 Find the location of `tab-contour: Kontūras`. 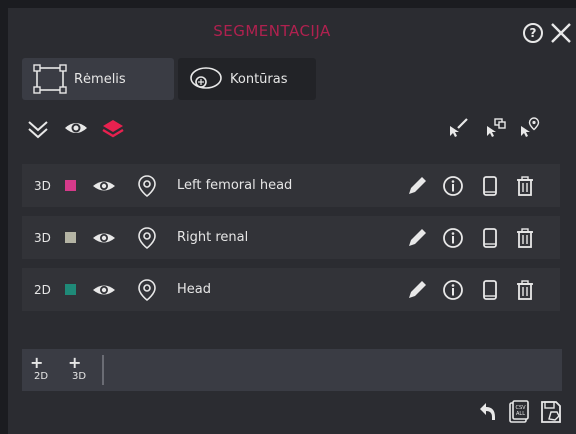

tab-contour: Kontūras is located at coordinates (247, 79).